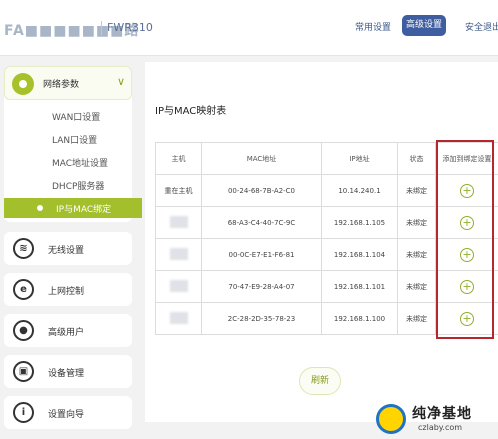  What do you see at coordinates (23, 330) in the screenshot?
I see `user-icon: ●` at bounding box center [23, 330].